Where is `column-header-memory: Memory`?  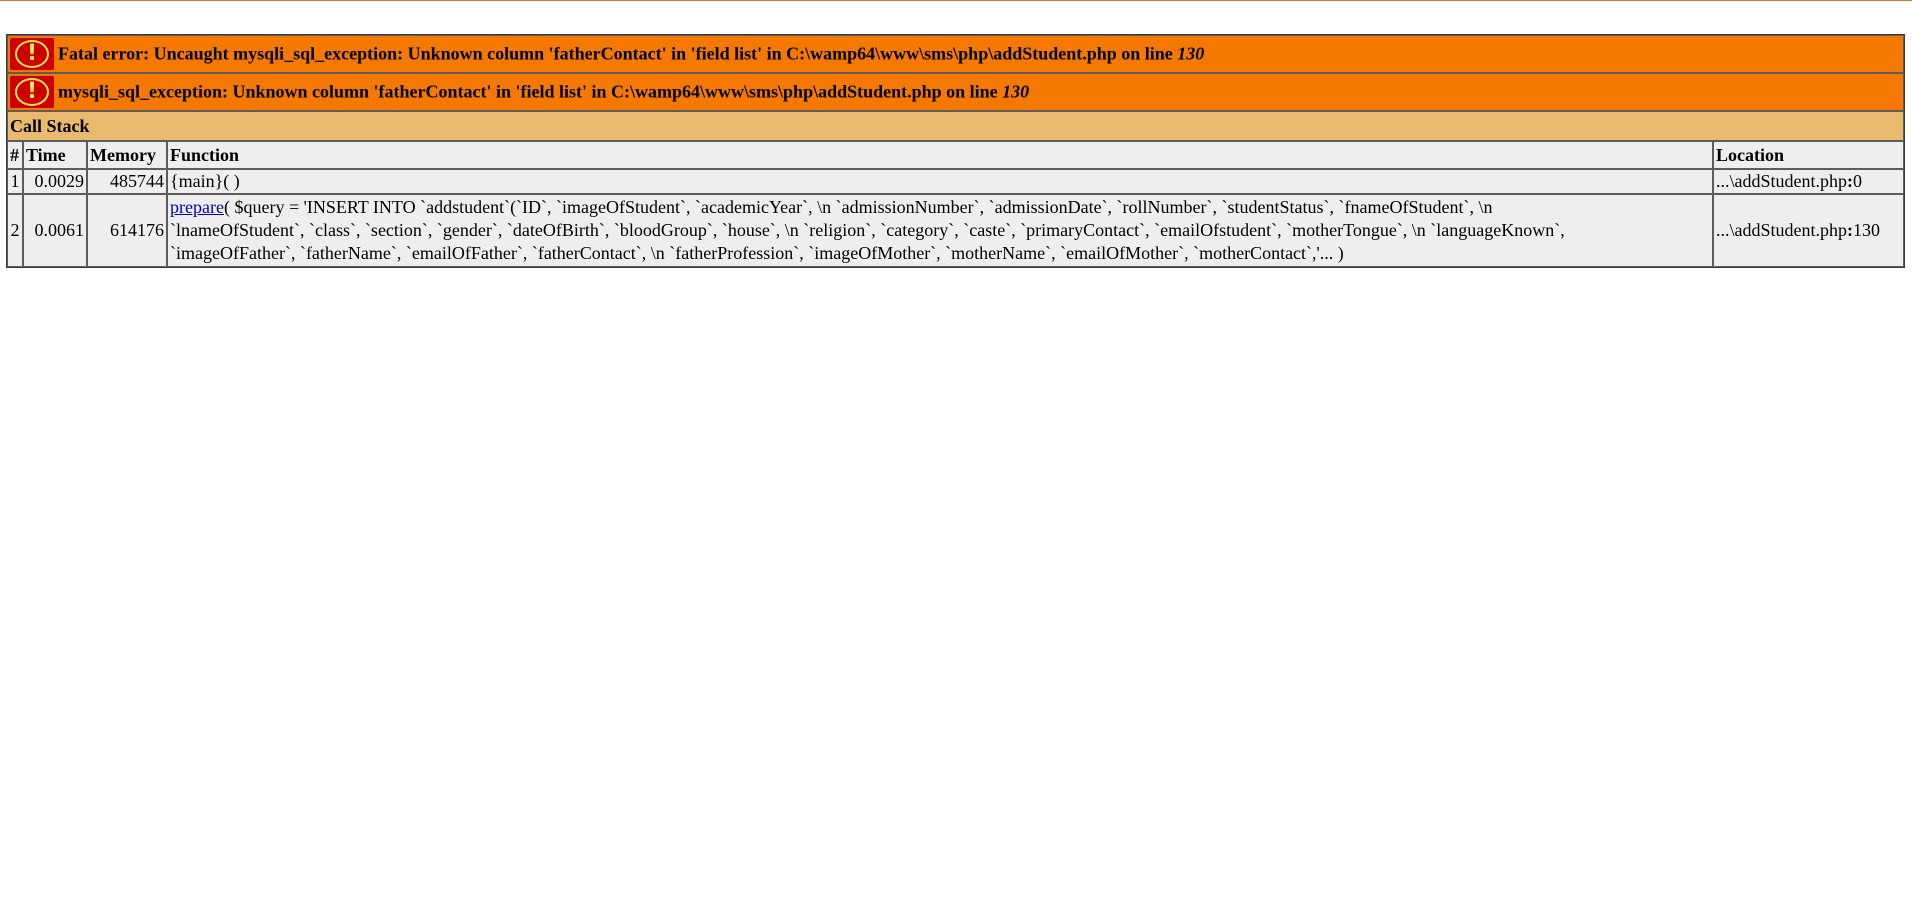 column-header-memory: Memory is located at coordinates (127, 155).